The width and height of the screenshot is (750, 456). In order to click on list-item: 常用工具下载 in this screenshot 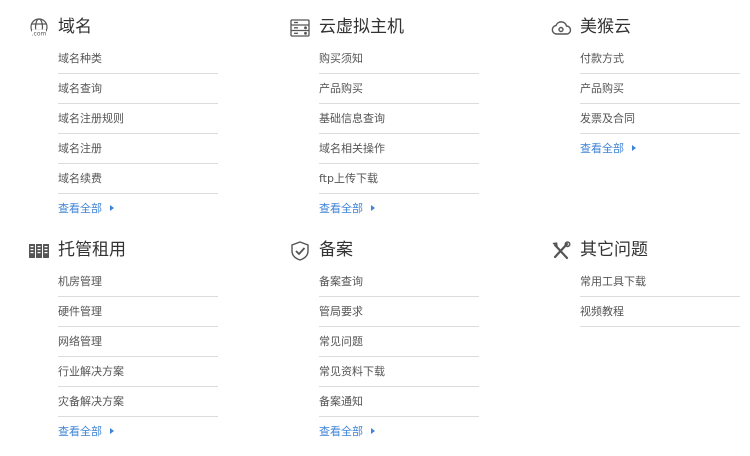, I will do `click(660, 282)`.